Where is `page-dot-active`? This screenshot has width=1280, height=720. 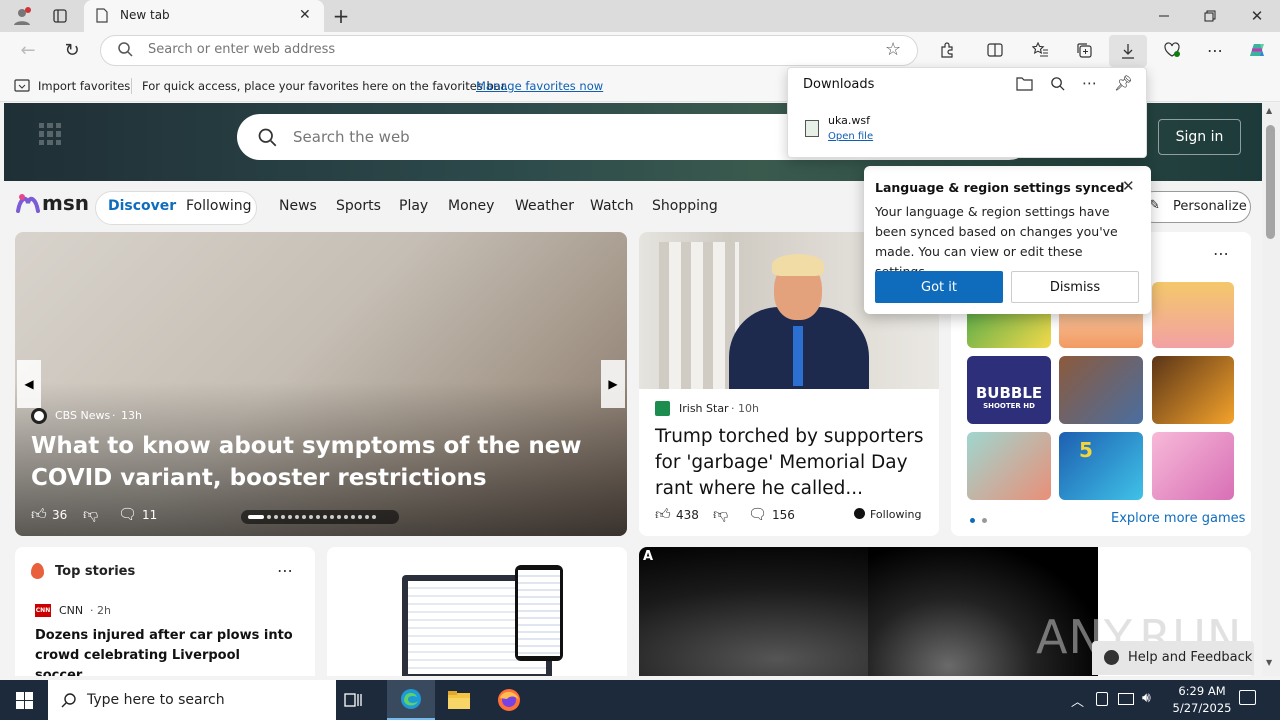 page-dot-active is located at coordinates (972, 520).